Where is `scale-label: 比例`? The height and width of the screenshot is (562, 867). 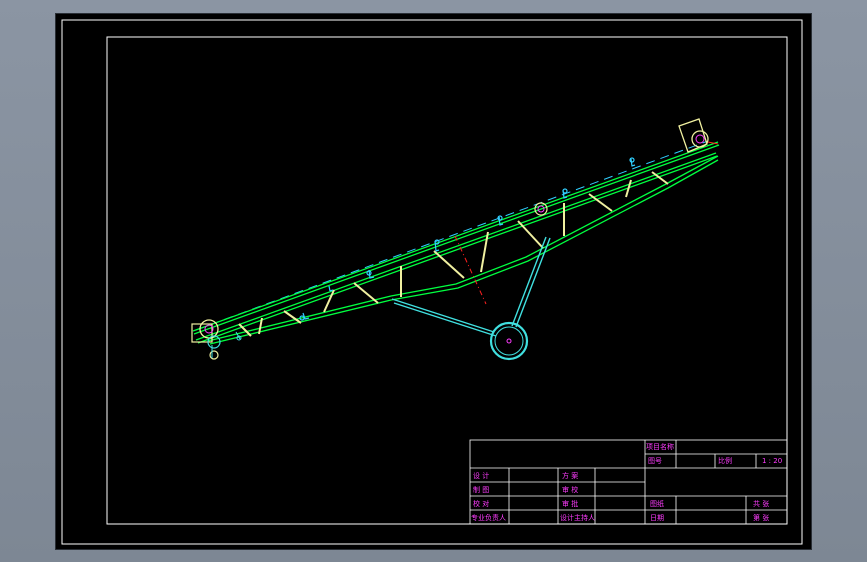 scale-label: 比例 is located at coordinates (725, 460).